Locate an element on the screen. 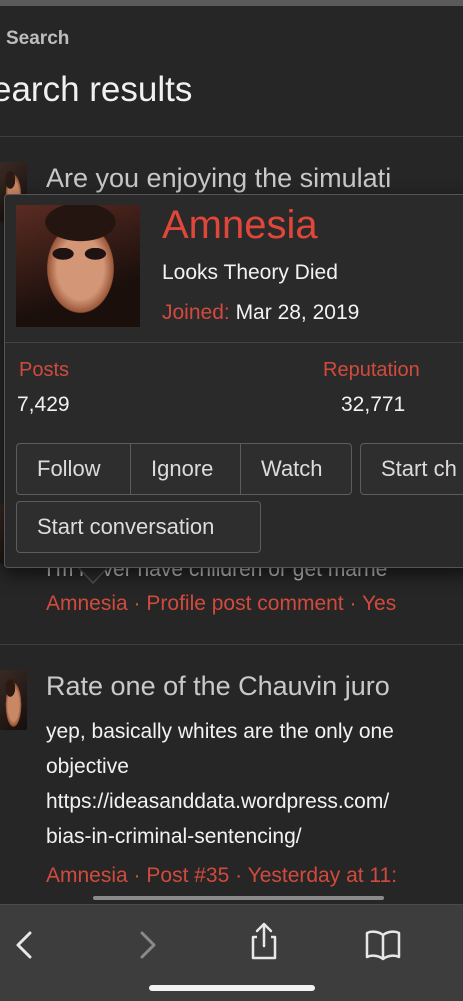 The image size is (463, 1001). reputation-value: 32,771 is located at coordinates (373, 404).